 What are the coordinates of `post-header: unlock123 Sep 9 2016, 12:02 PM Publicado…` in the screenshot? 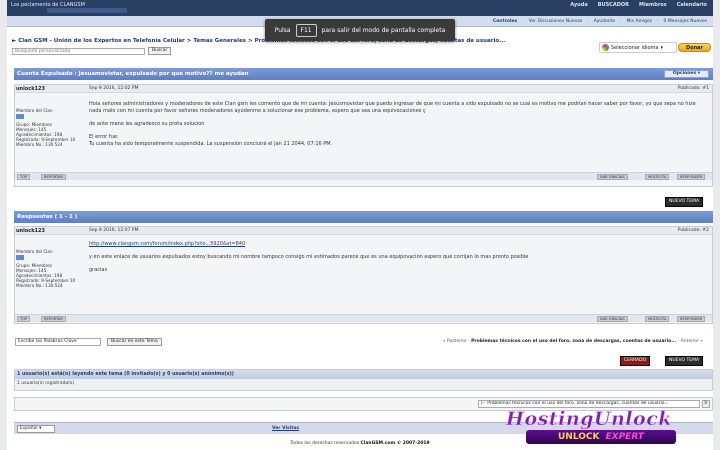 It's located at (363, 89).